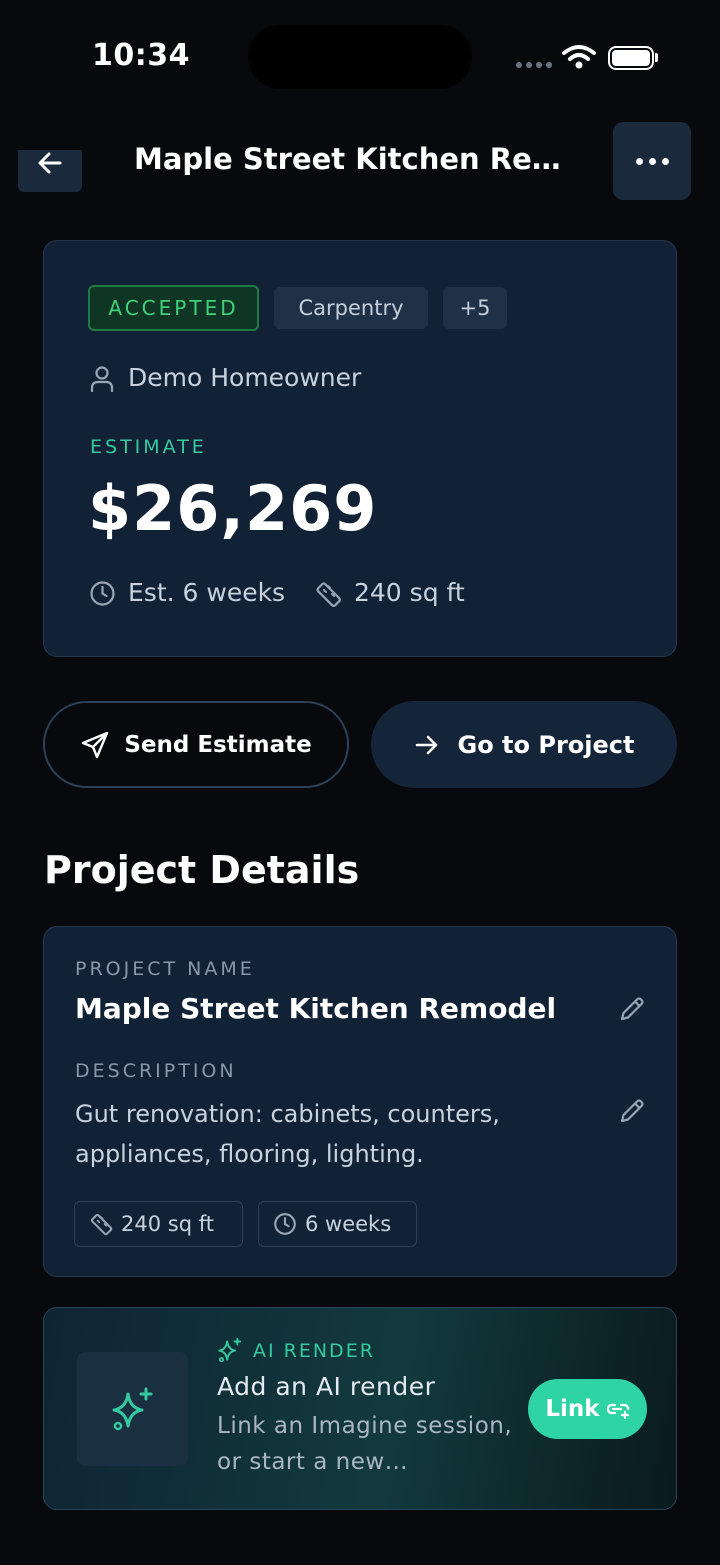 The width and height of the screenshot is (720, 1565). What do you see at coordinates (207, 592) in the screenshot?
I see `estimate-duration: Est. 6 weeks` at bounding box center [207, 592].